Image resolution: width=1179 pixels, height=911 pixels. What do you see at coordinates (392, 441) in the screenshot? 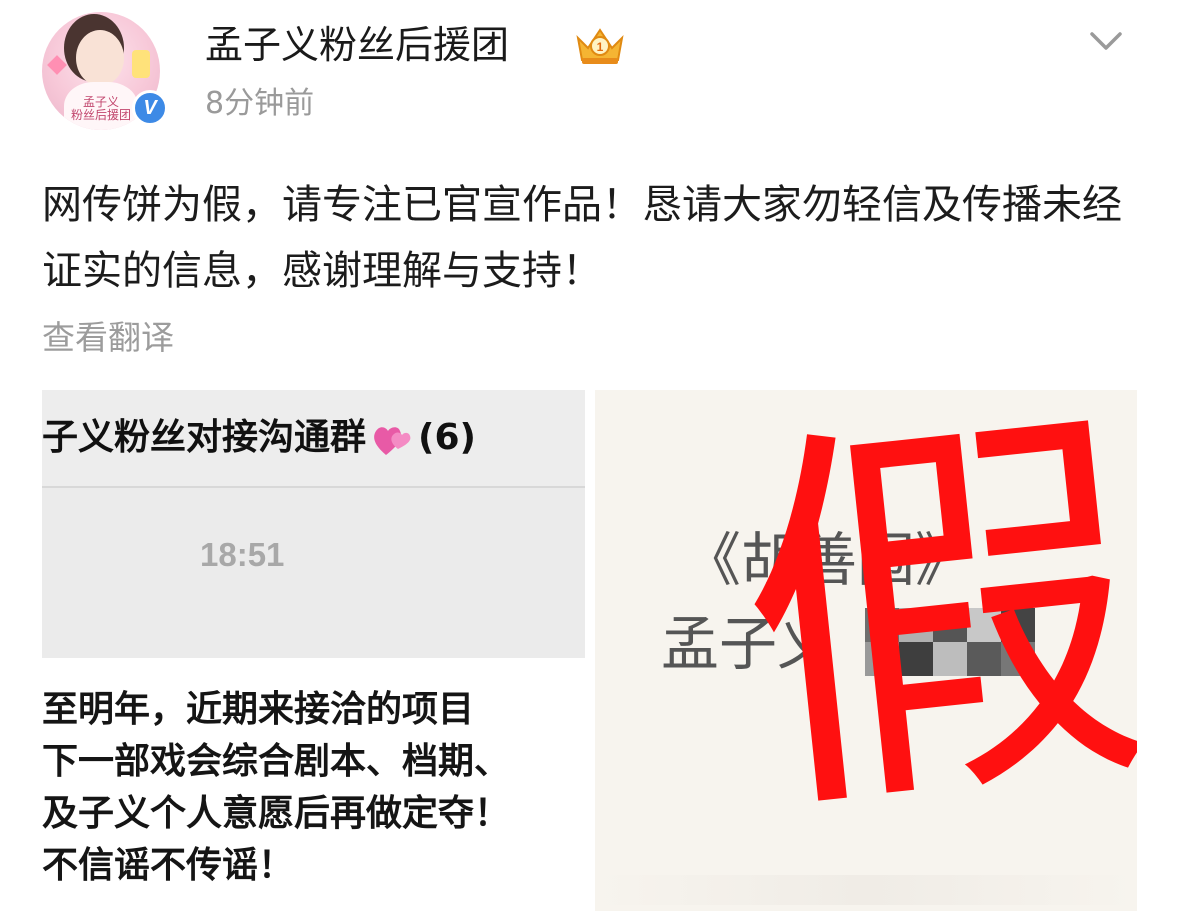
I see `heart-icon` at bounding box center [392, 441].